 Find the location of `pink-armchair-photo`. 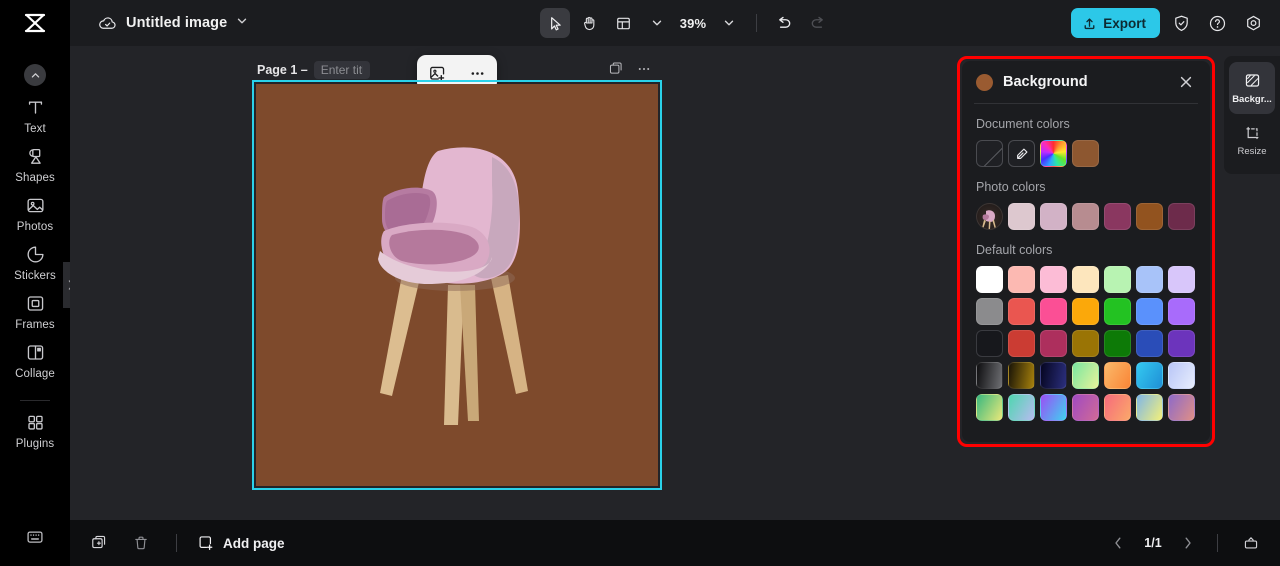

pink-armchair-photo is located at coordinates (457, 285).